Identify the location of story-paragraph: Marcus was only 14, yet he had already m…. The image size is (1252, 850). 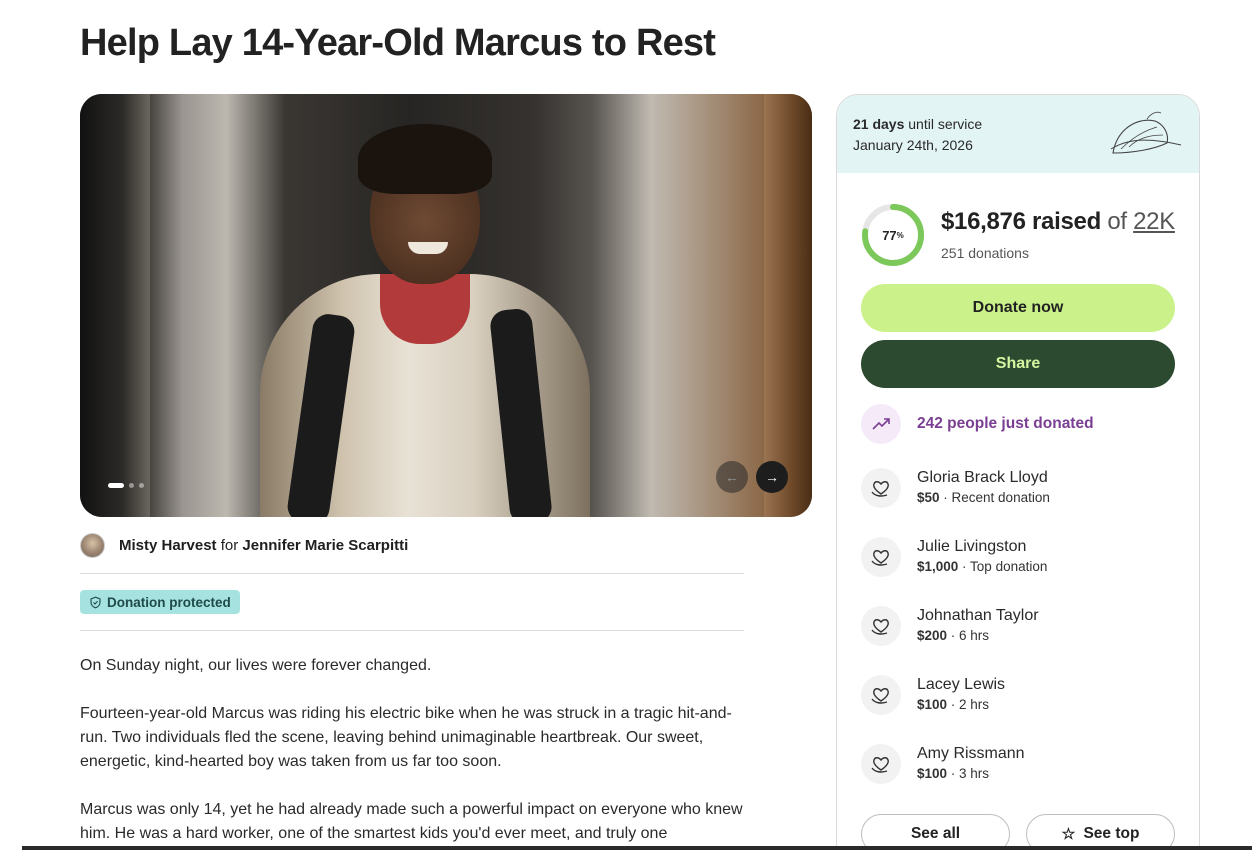
(411, 821).